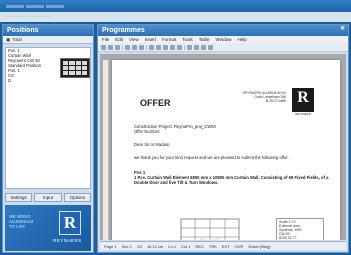 The height and width of the screenshot is (255, 351). I want to click on menu-insert: Insert, so click(150, 39).